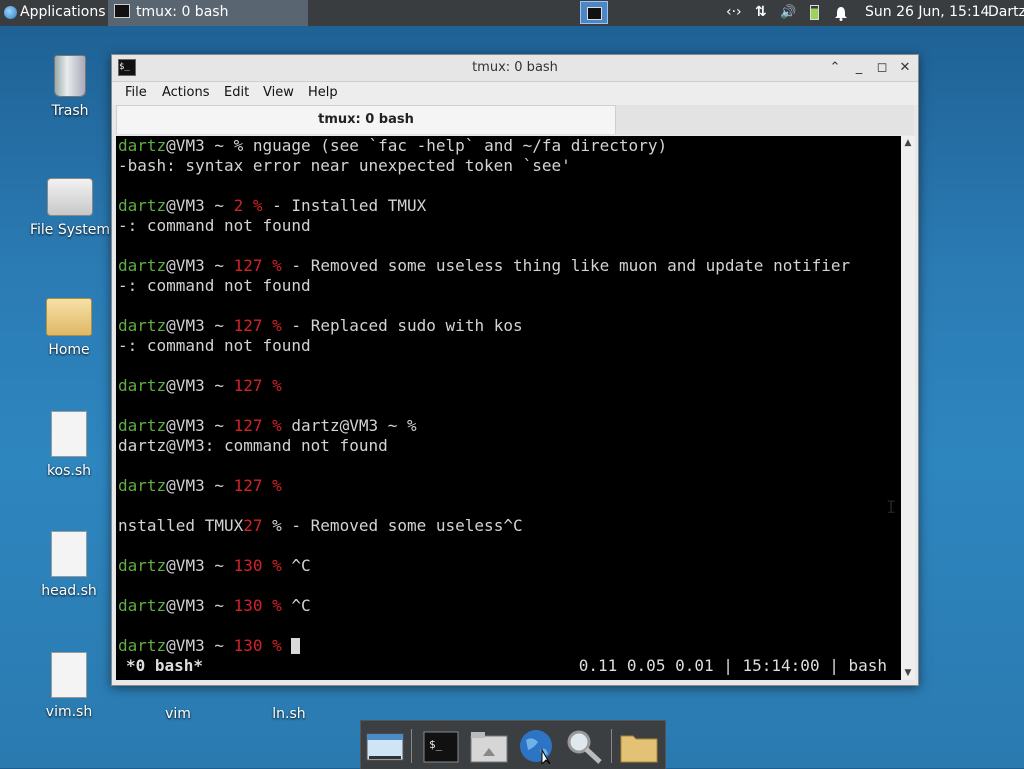 The image size is (1024, 769). Describe the element at coordinates (639, 746) in the screenshot. I see `folder-launcher-icon` at that location.